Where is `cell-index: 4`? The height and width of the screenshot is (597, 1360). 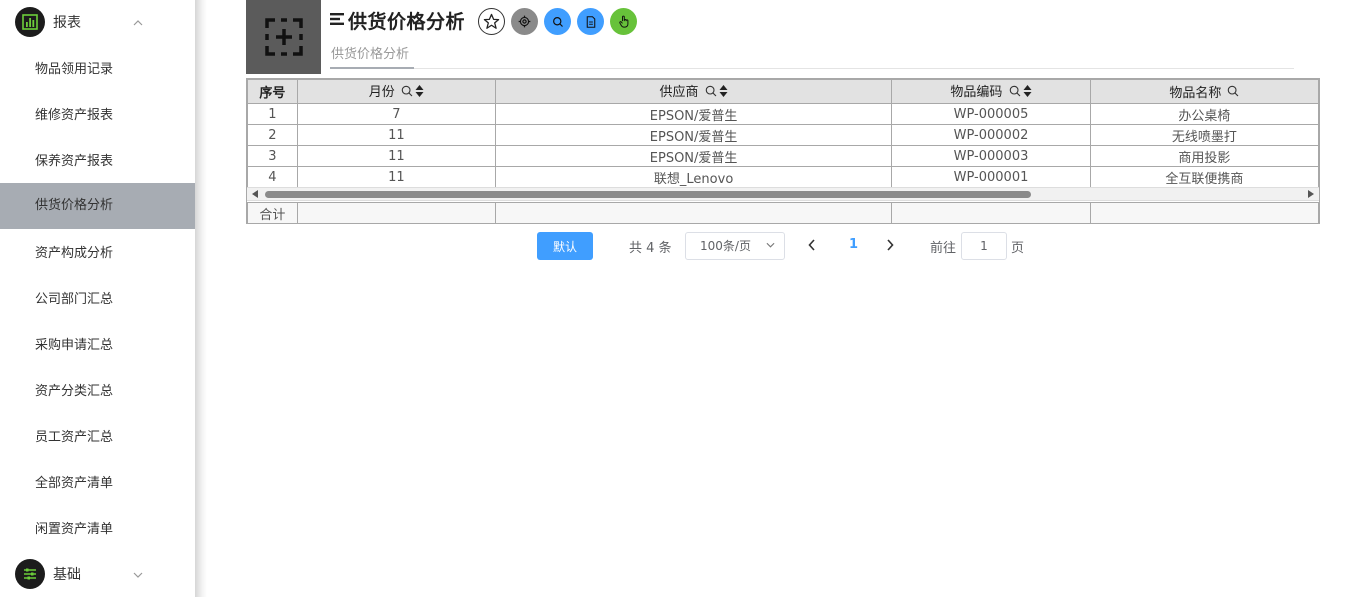 cell-index: 4 is located at coordinates (272, 177).